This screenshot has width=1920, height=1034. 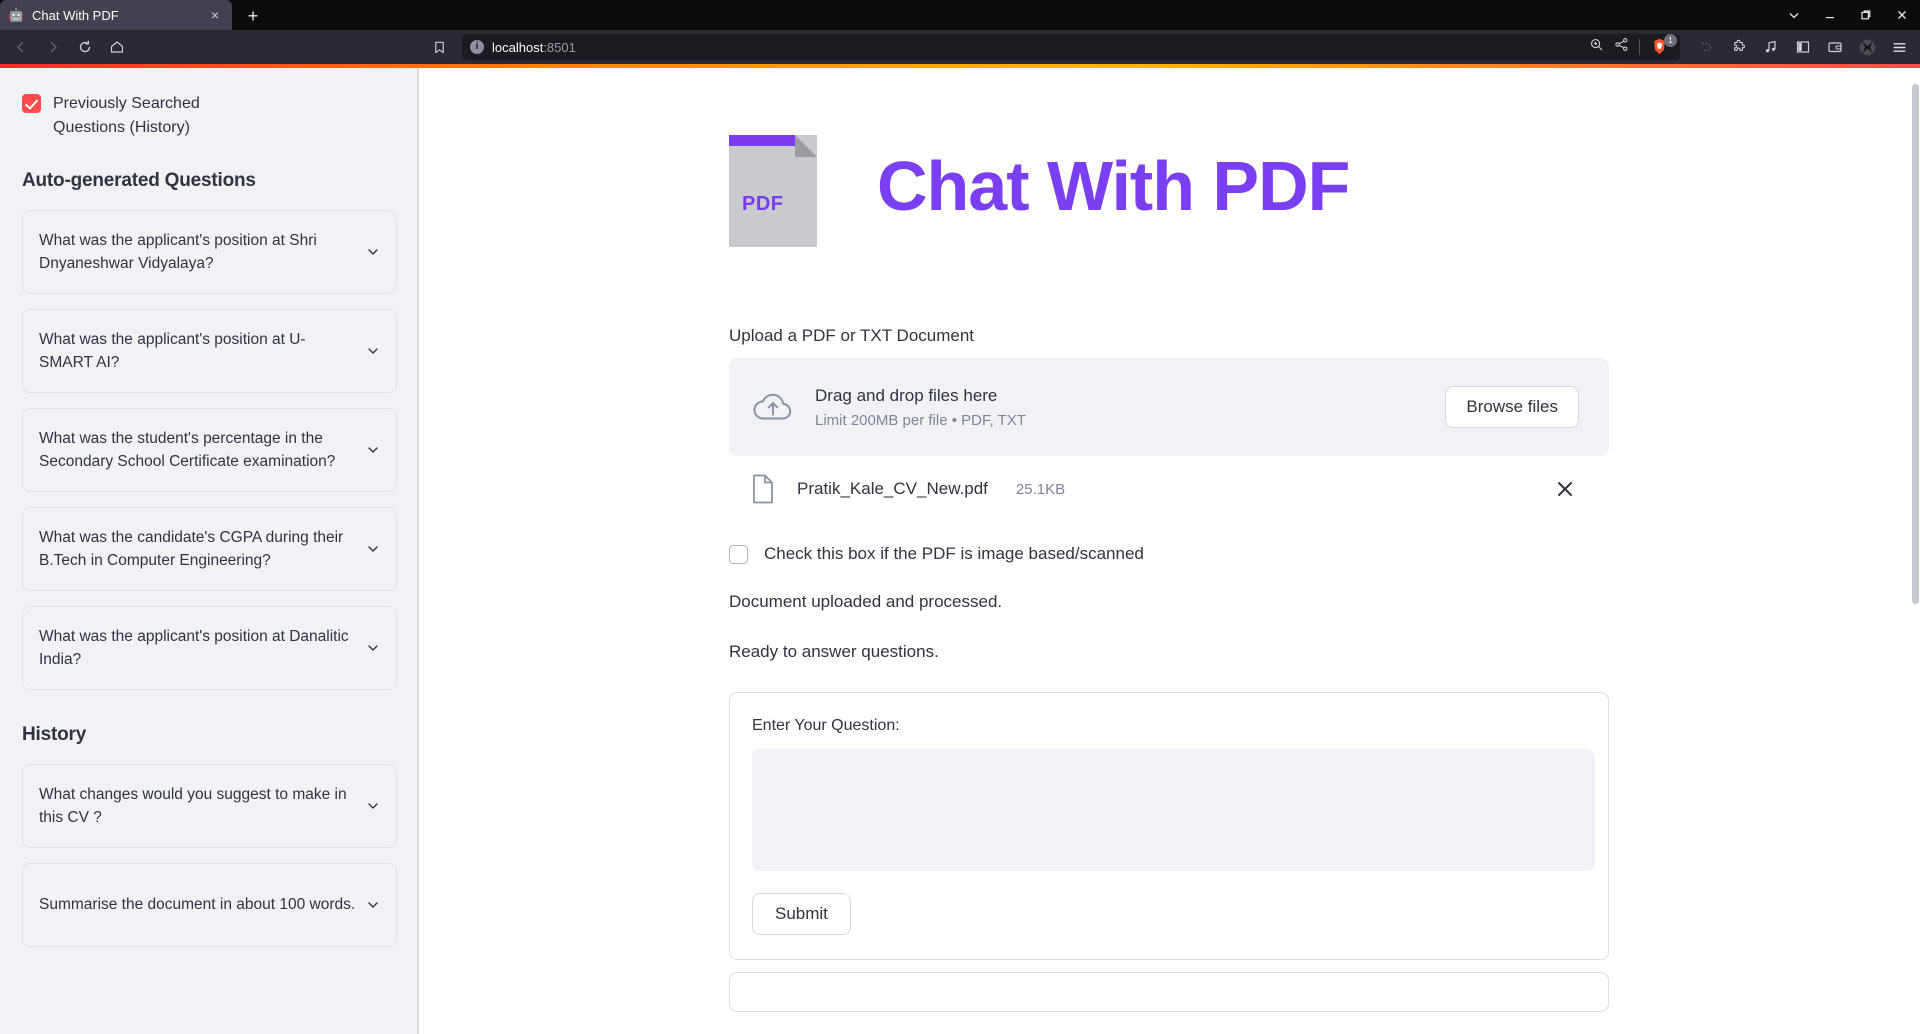 I want to click on brave-shields-icon, so click(x=1867, y=47).